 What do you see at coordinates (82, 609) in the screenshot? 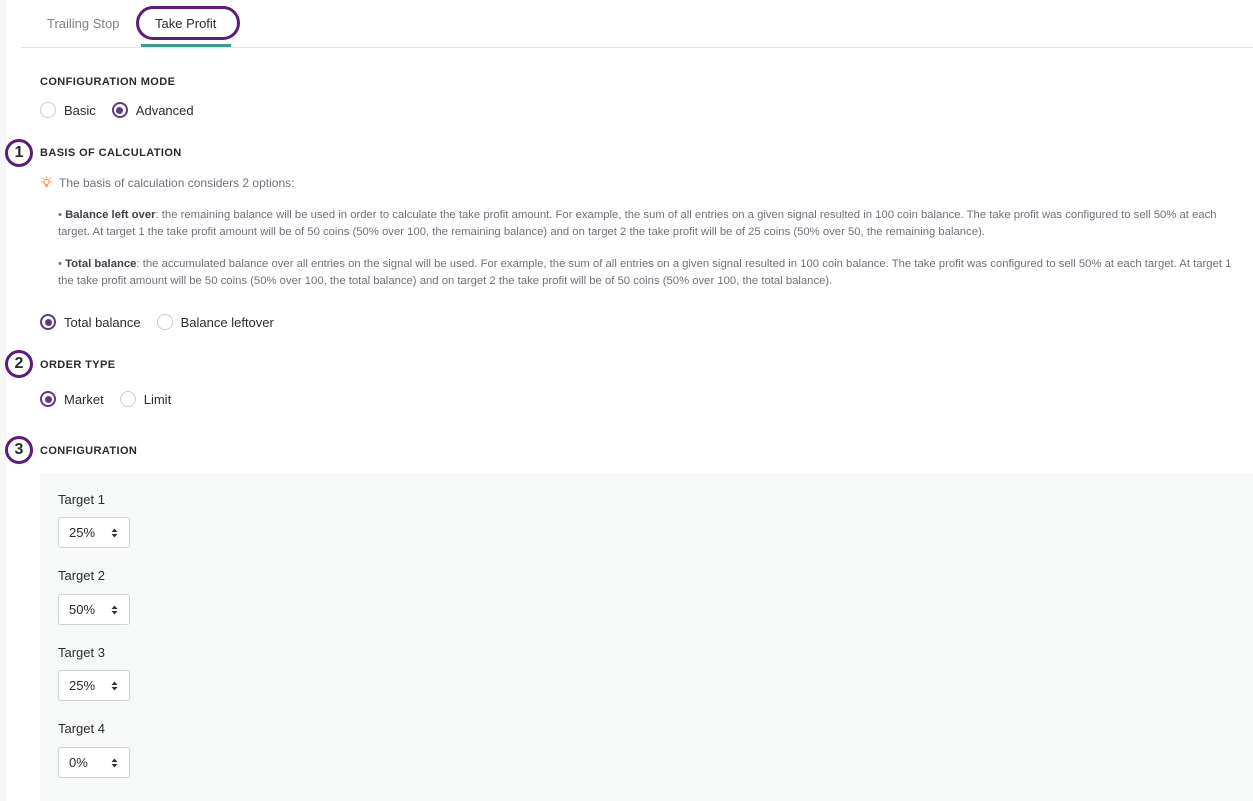
I see `target-2-value: 50%` at bounding box center [82, 609].